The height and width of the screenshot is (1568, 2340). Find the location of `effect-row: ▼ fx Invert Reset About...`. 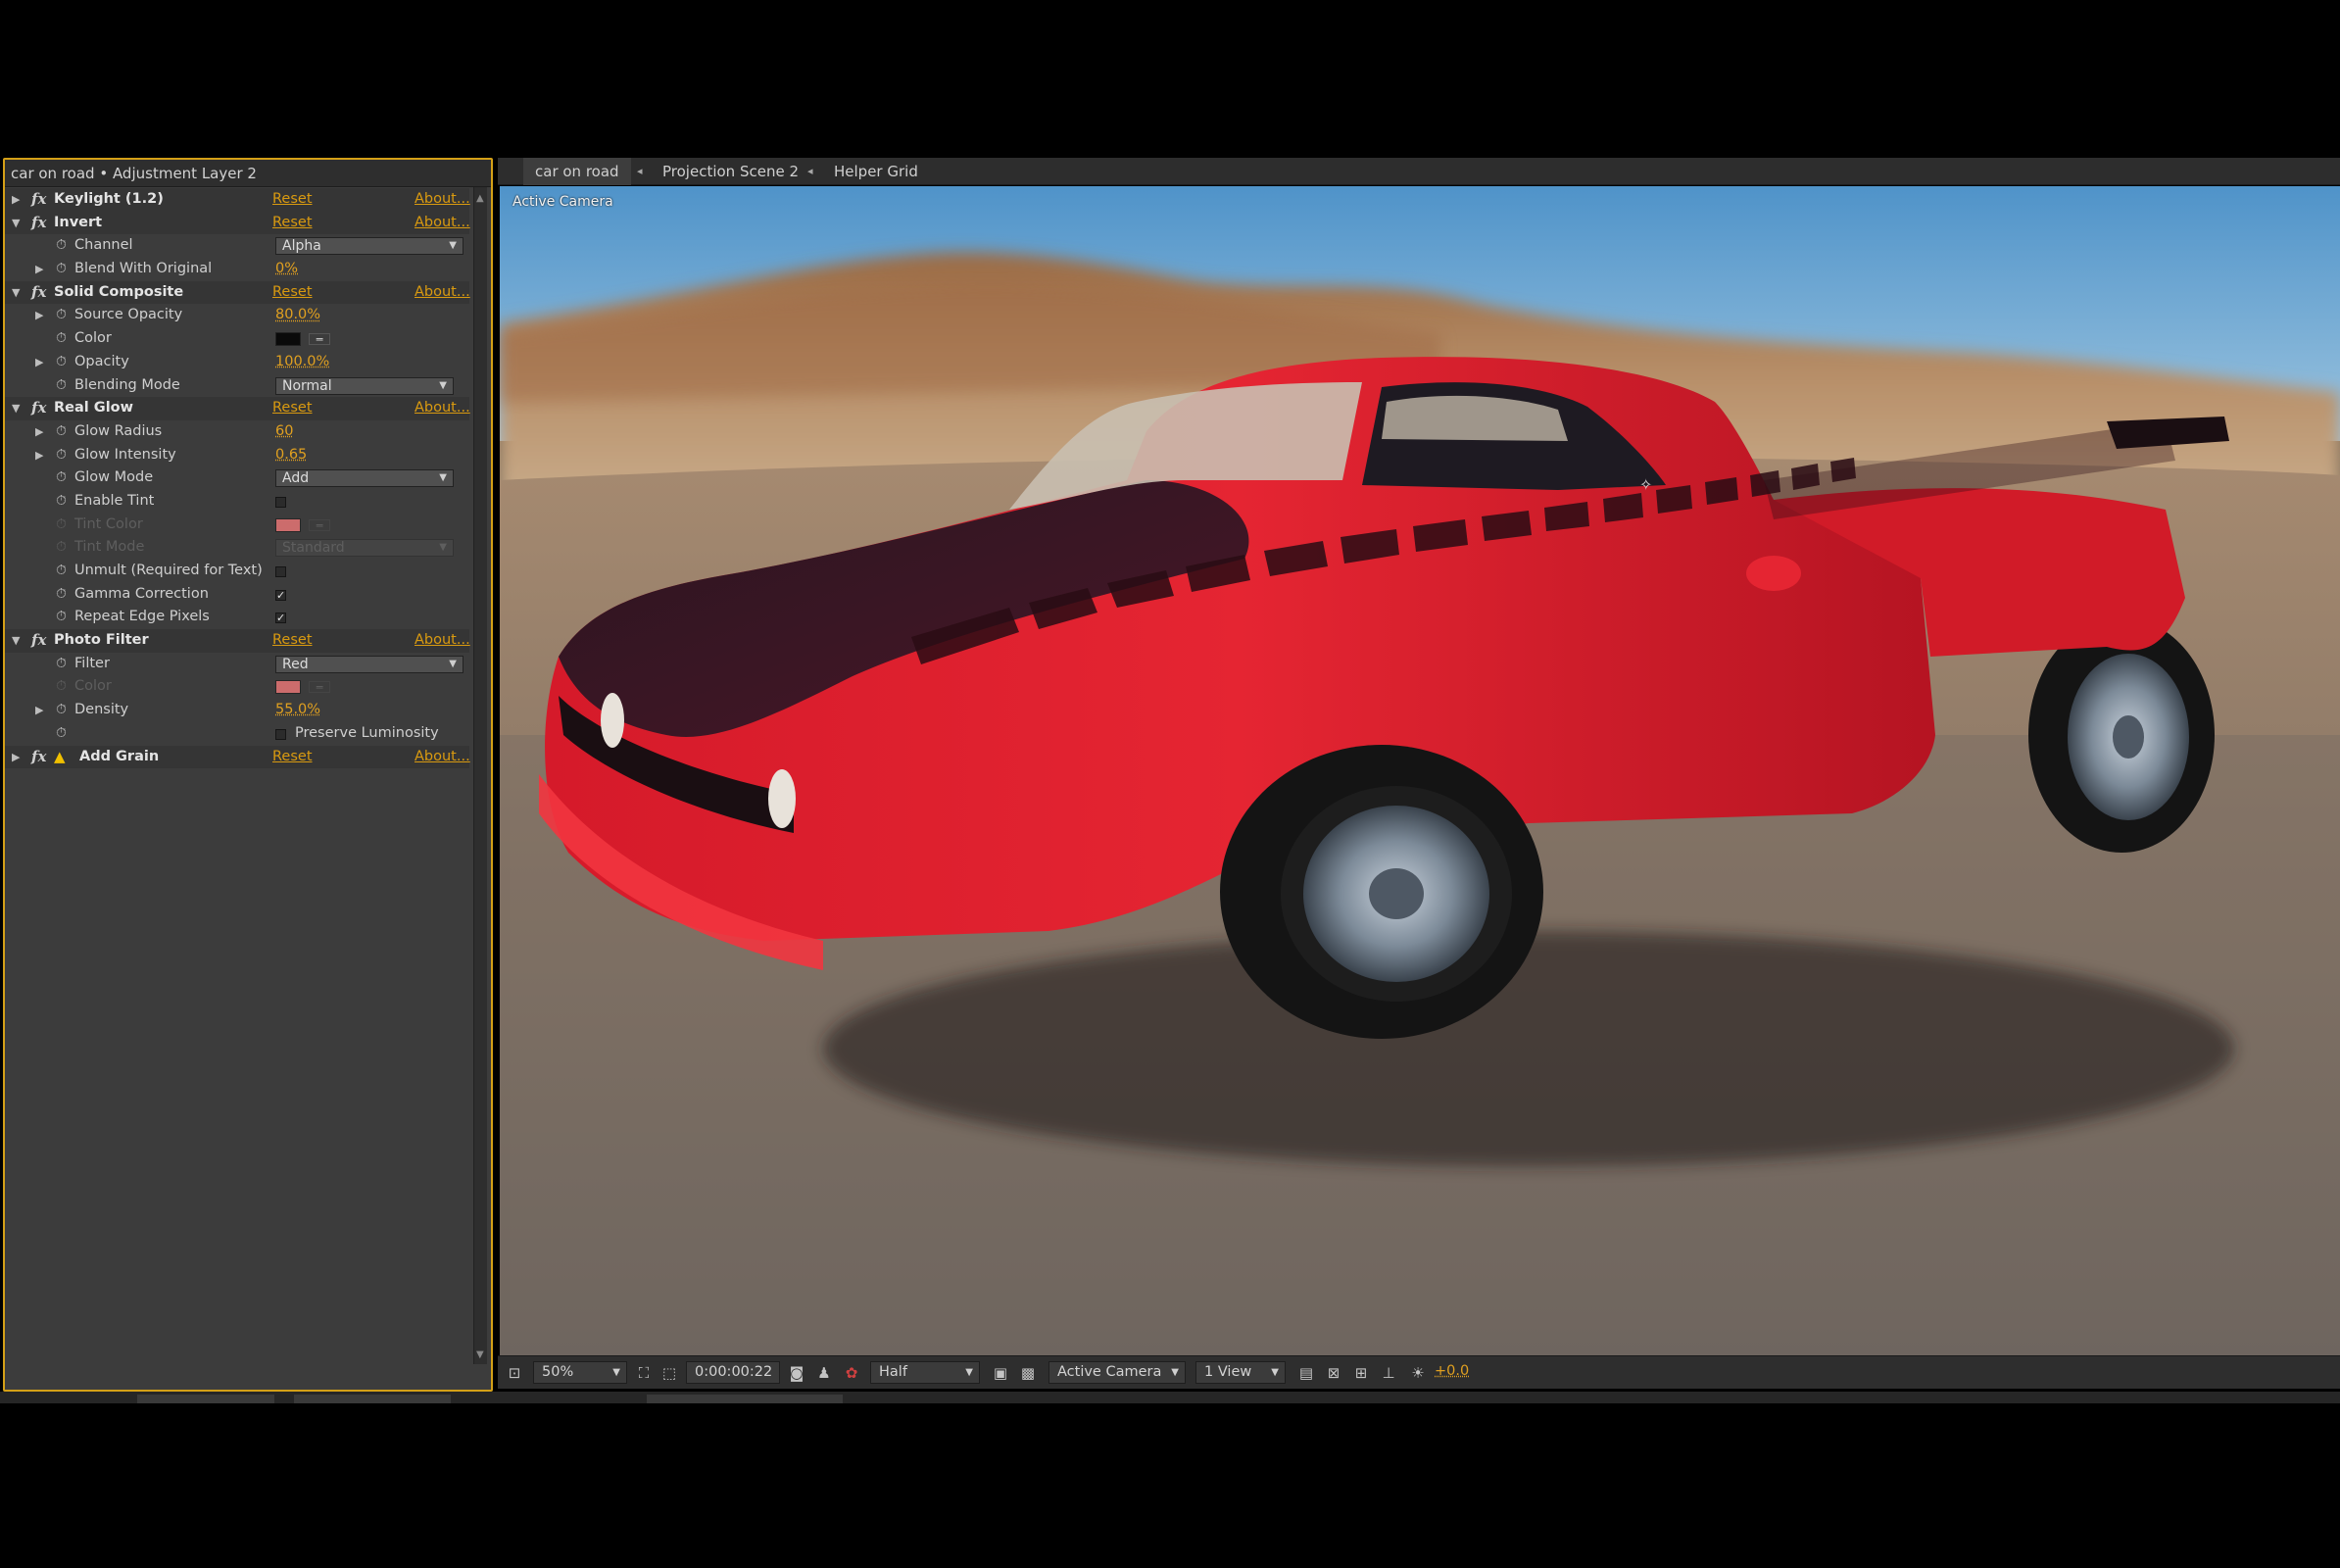

effect-row: ▼ fx Invert Reset About... is located at coordinates (237, 223).